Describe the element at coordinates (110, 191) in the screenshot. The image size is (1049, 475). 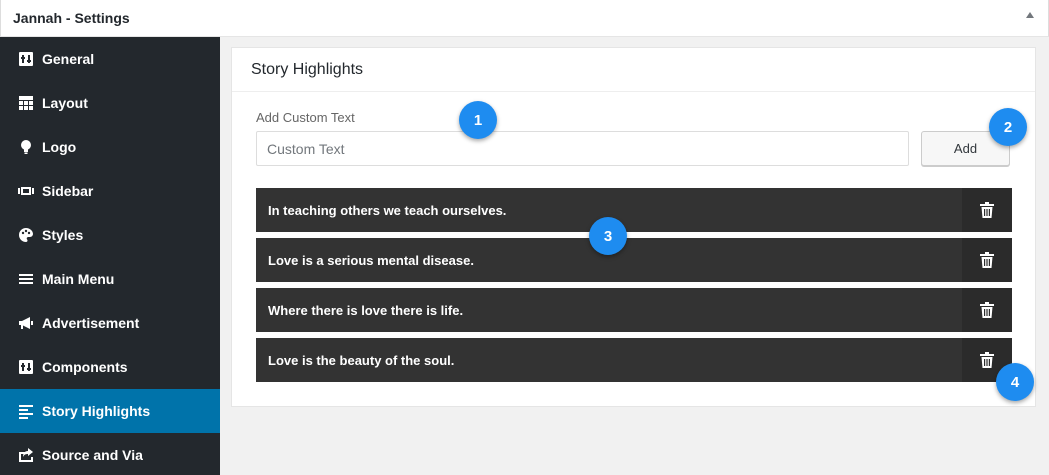
I see `sidebar-item-sidebar: Sidebar` at that location.